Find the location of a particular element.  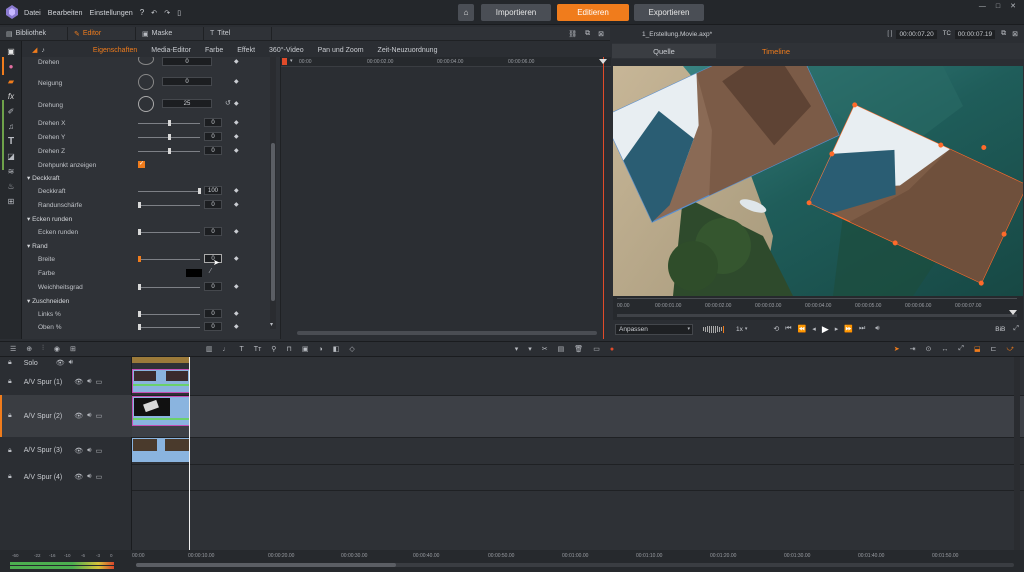

tab-editor: ✎ Editor is located at coordinates (102, 33).